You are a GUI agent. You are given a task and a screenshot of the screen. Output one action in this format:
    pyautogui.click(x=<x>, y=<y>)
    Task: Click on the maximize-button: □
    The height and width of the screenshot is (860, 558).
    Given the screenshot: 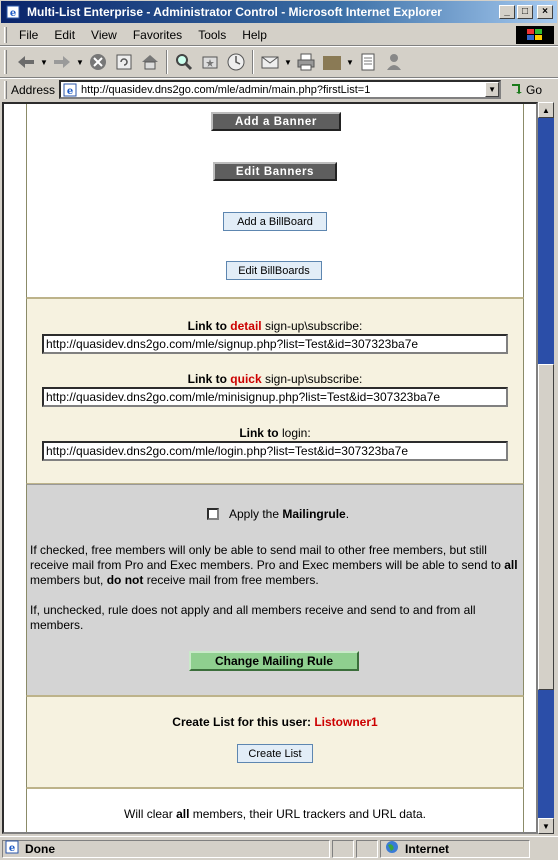 What is the action you would take?
    pyautogui.click(x=525, y=12)
    